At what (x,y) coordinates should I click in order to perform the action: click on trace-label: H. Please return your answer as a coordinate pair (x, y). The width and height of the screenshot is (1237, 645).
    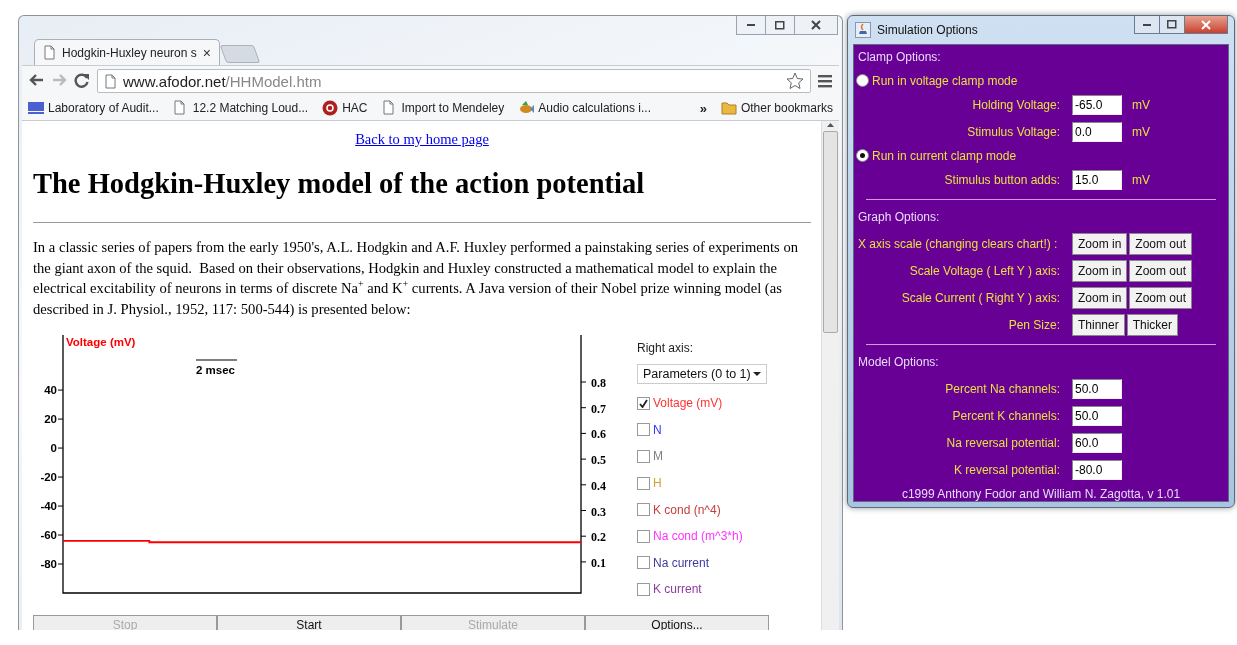
    Looking at the image, I should click on (657, 483).